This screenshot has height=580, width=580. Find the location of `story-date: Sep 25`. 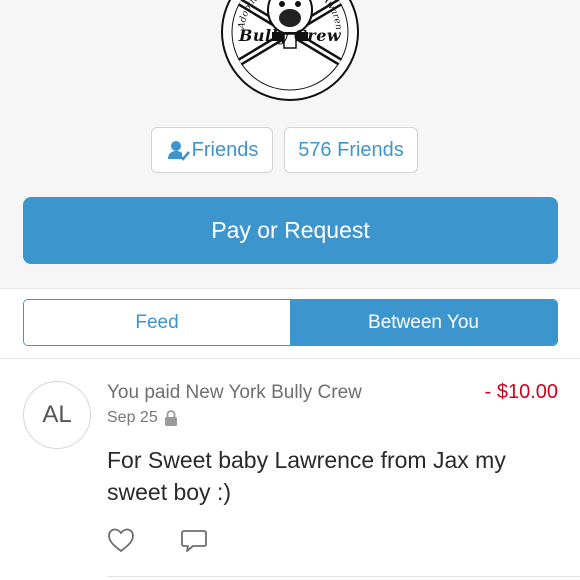

story-date: Sep 25 is located at coordinates (142, 418).